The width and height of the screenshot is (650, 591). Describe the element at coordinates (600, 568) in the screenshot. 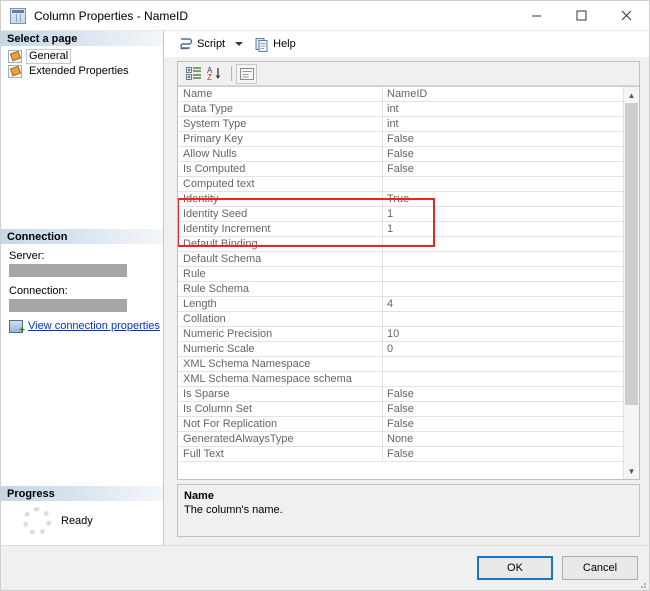

I see `cancel-button: Cancel` at that location.